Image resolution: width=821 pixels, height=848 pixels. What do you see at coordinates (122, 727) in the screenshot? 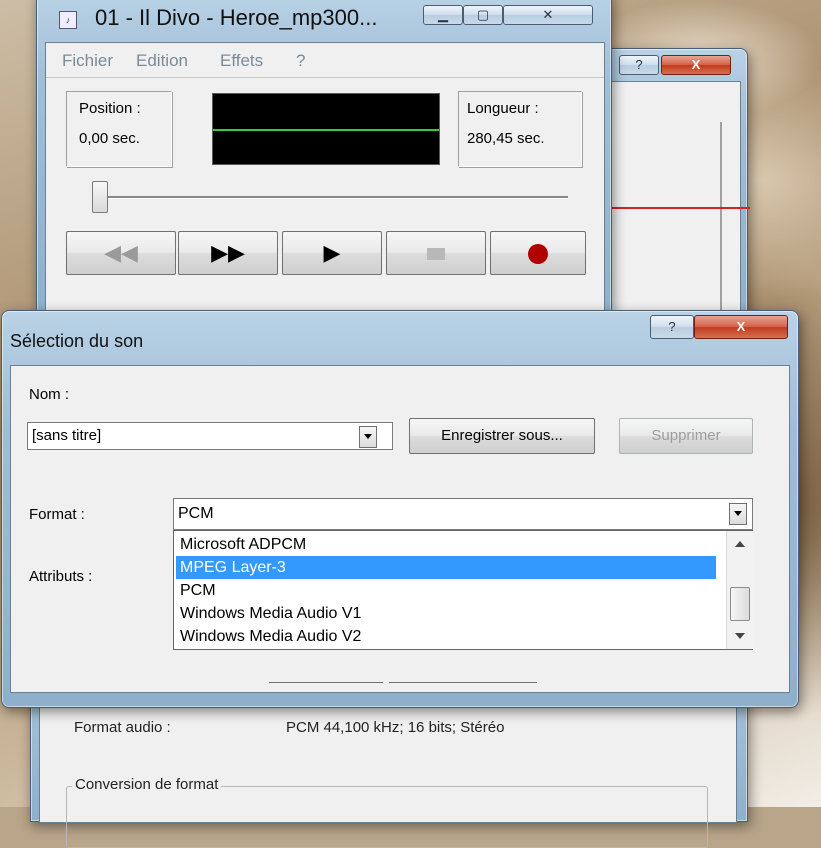
I see `format-audio-label: Format audio :` at bounding box center [122, 727].